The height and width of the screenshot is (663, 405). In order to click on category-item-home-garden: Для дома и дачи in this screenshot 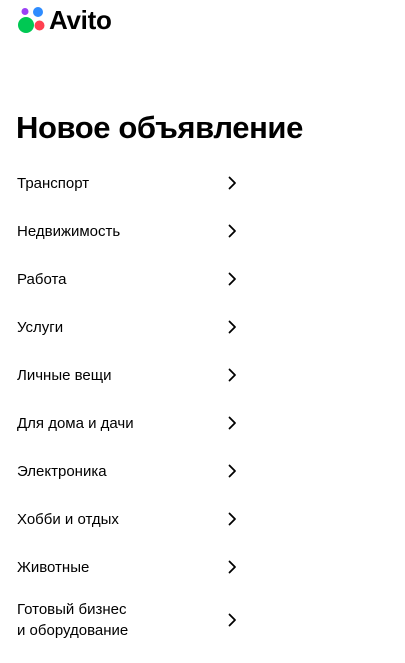, I will do `click(130, 423)`.